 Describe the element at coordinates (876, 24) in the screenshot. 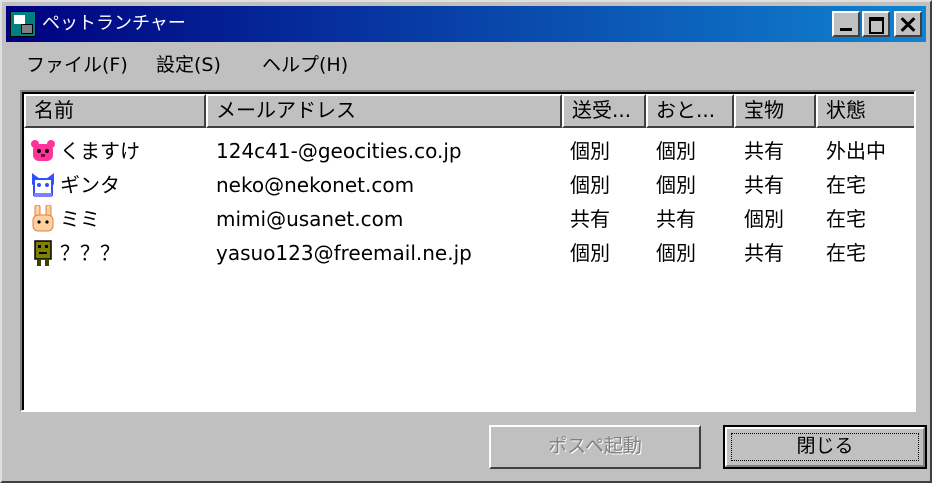

I see `maximize-button` at that location.